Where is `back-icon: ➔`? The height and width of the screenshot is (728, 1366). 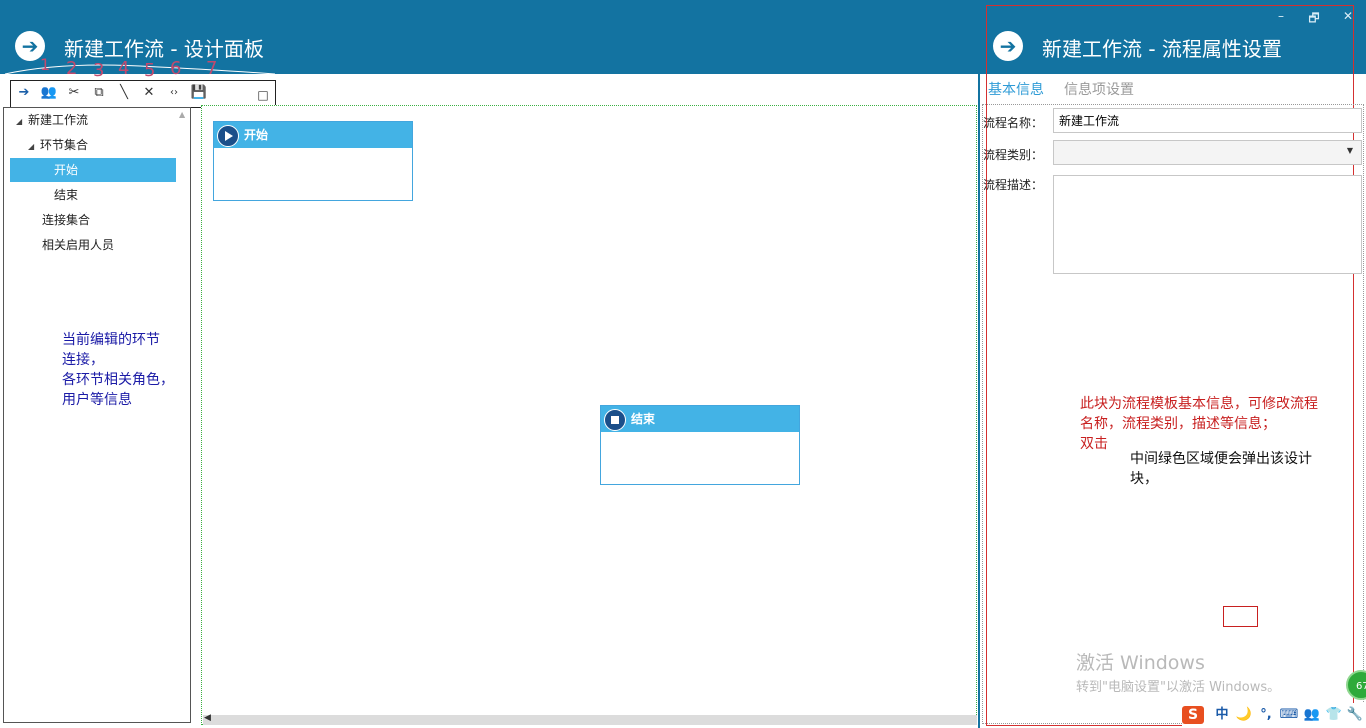 back-icon: ➔ is located at coordinates (24, 93).